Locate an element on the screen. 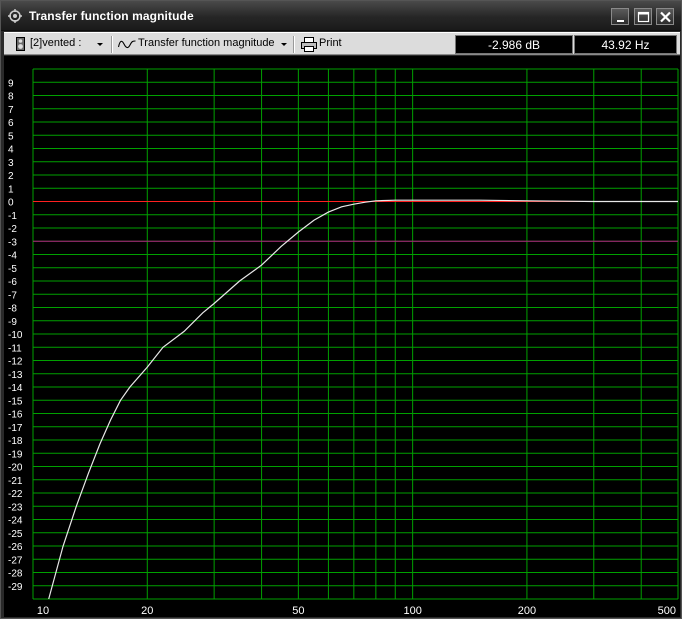 The height and width of the screenshot is (619, 682). y-tick-label: 2 is located at coordinates (11, 176).